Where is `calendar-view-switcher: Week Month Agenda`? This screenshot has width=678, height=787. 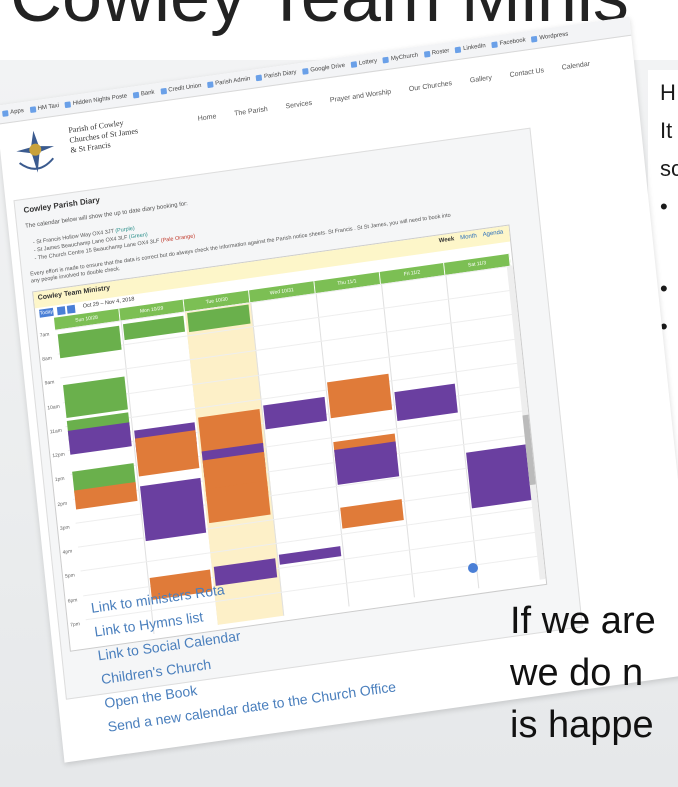
calendar-view-switcher: Week Month Agenda is located at coordinates (471, 236).